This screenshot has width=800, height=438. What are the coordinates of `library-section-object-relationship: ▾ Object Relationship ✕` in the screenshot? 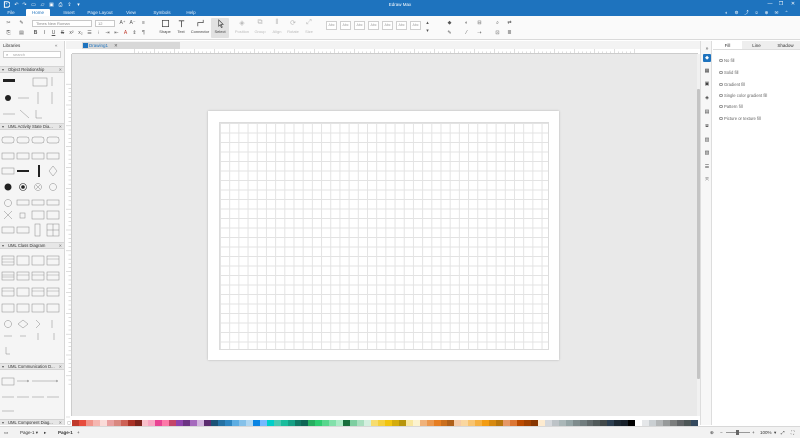 It's located at (32, 69).